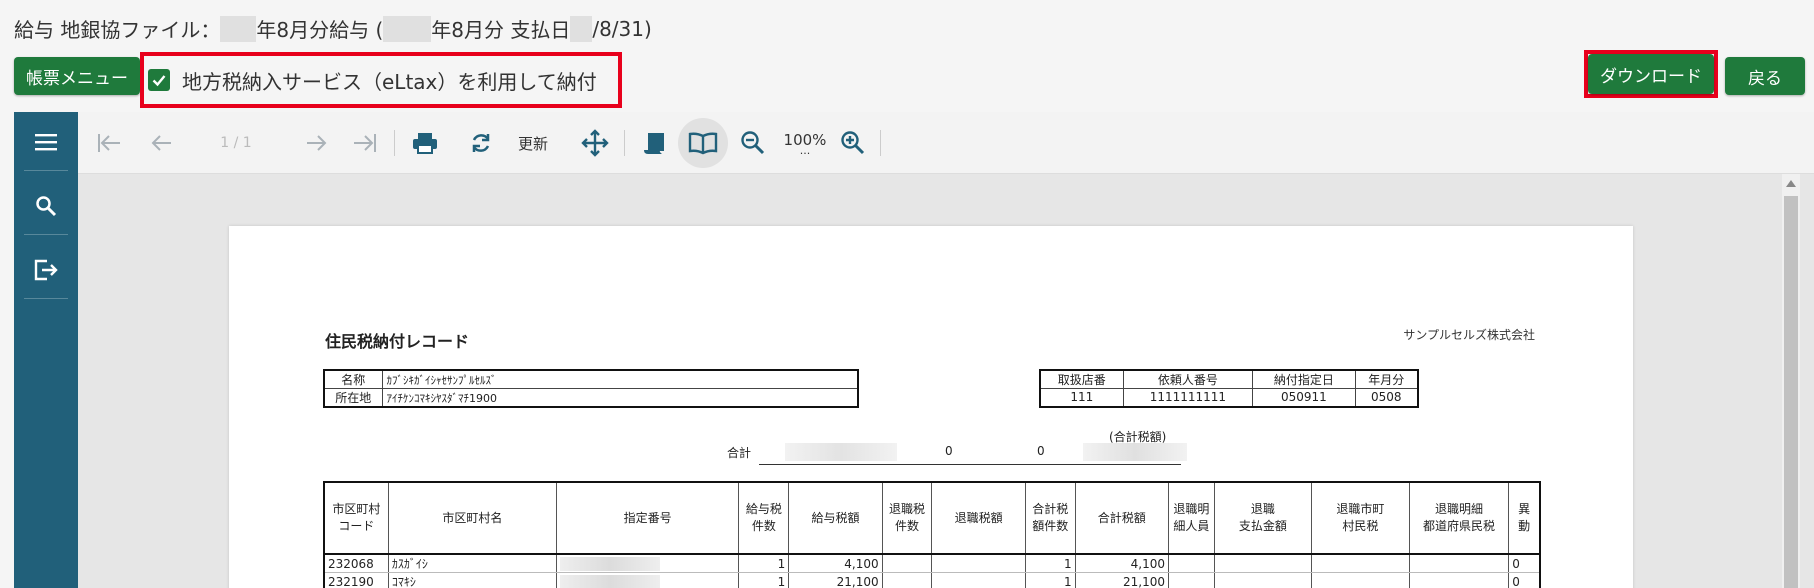 The image size is (1814, 588). I want to click on prev-page-icon, so click(161, 143).